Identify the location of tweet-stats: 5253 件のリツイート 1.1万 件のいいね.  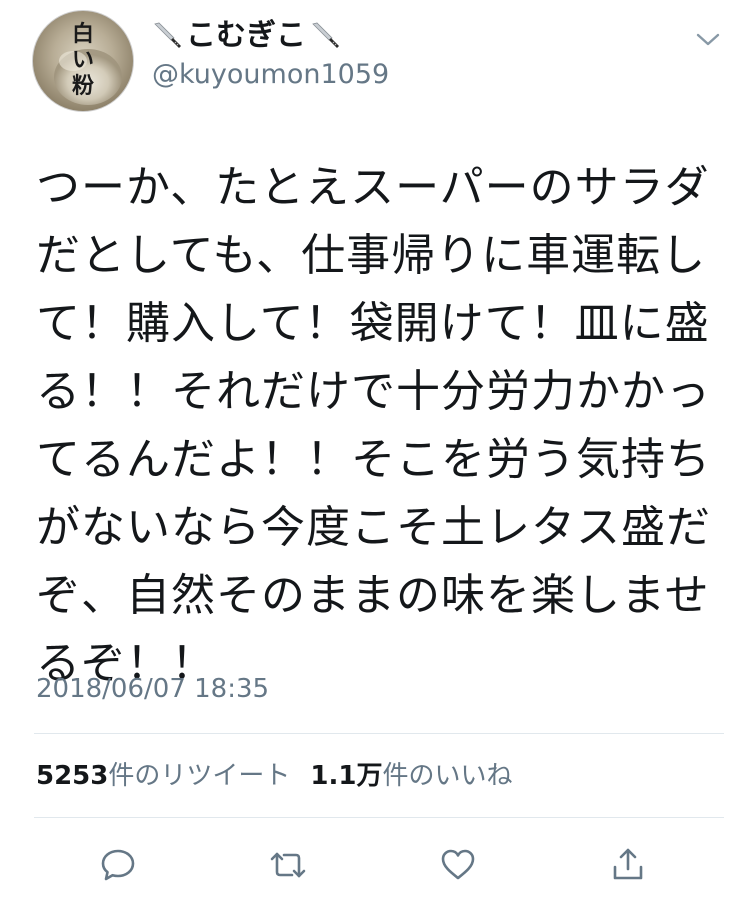
(284, 776).